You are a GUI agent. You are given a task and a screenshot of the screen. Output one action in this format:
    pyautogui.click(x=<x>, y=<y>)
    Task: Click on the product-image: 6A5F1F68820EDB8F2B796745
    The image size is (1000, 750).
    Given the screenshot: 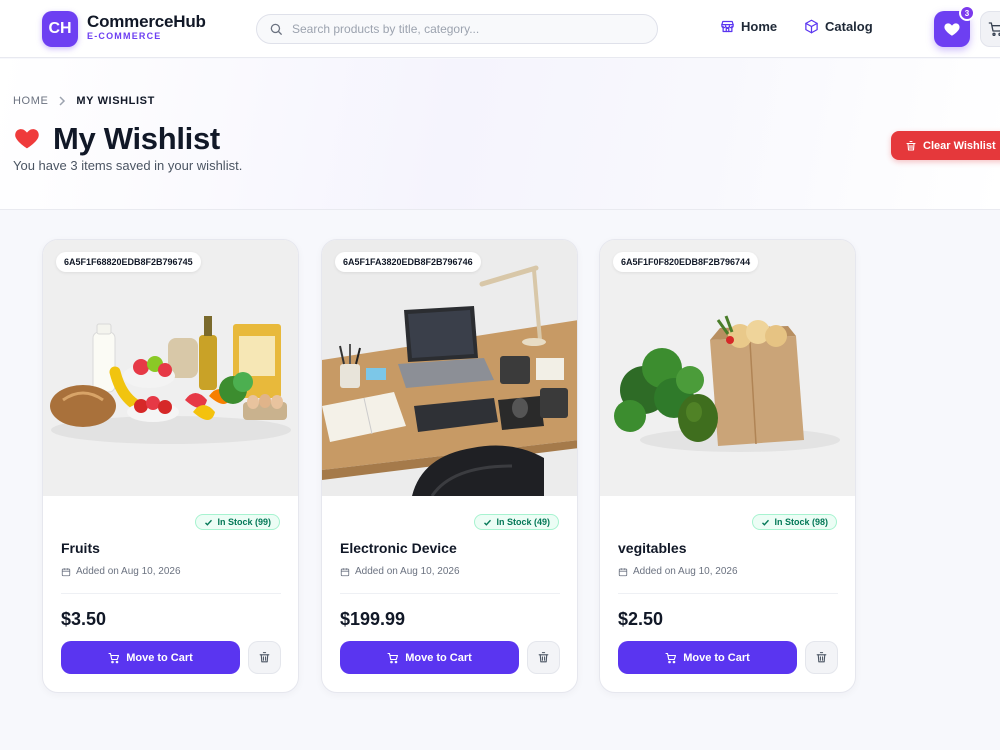 What is the action you would take?
    pyautogui.click(x=170, y=368)
    